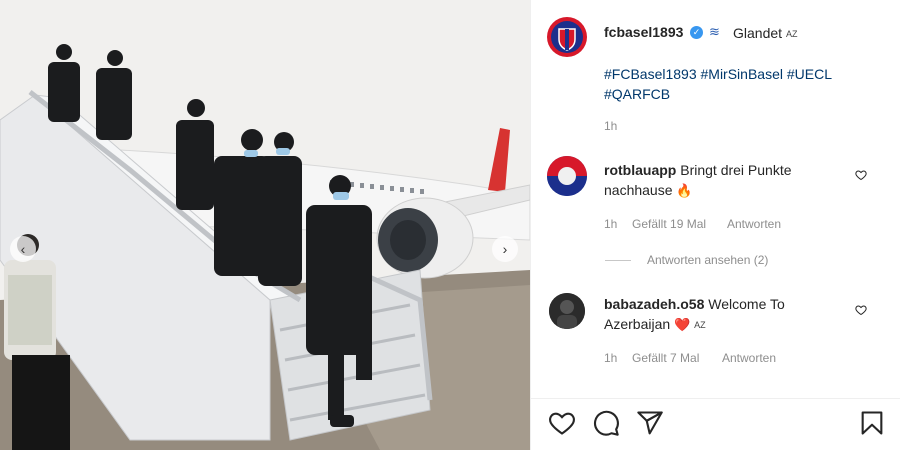  Describe the element at coordinates (872, 423) in the screenshot. I see `bookmark-icon` at that location.